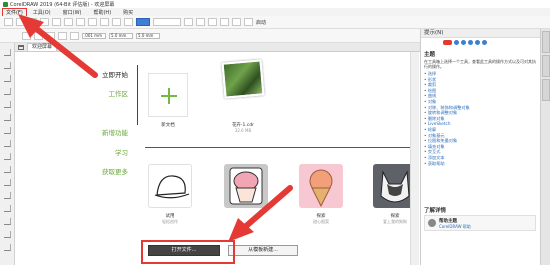  Describe the element at coordinates (430, 55) in the screenshot. I see `topics-heading: 主题` at that location.